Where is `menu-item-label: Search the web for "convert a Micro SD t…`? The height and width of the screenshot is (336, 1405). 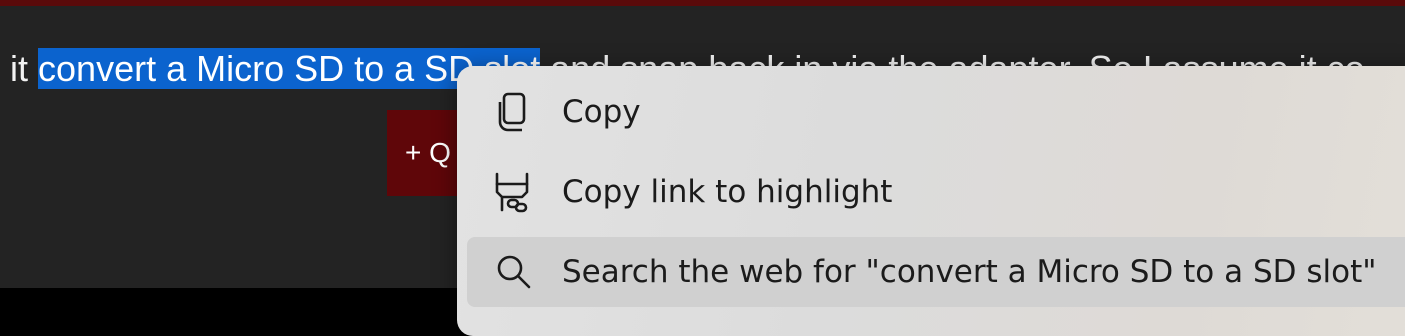 menu-item-label: Search the web for "convert a Micro SD t… is located at coordinates (969, 272).